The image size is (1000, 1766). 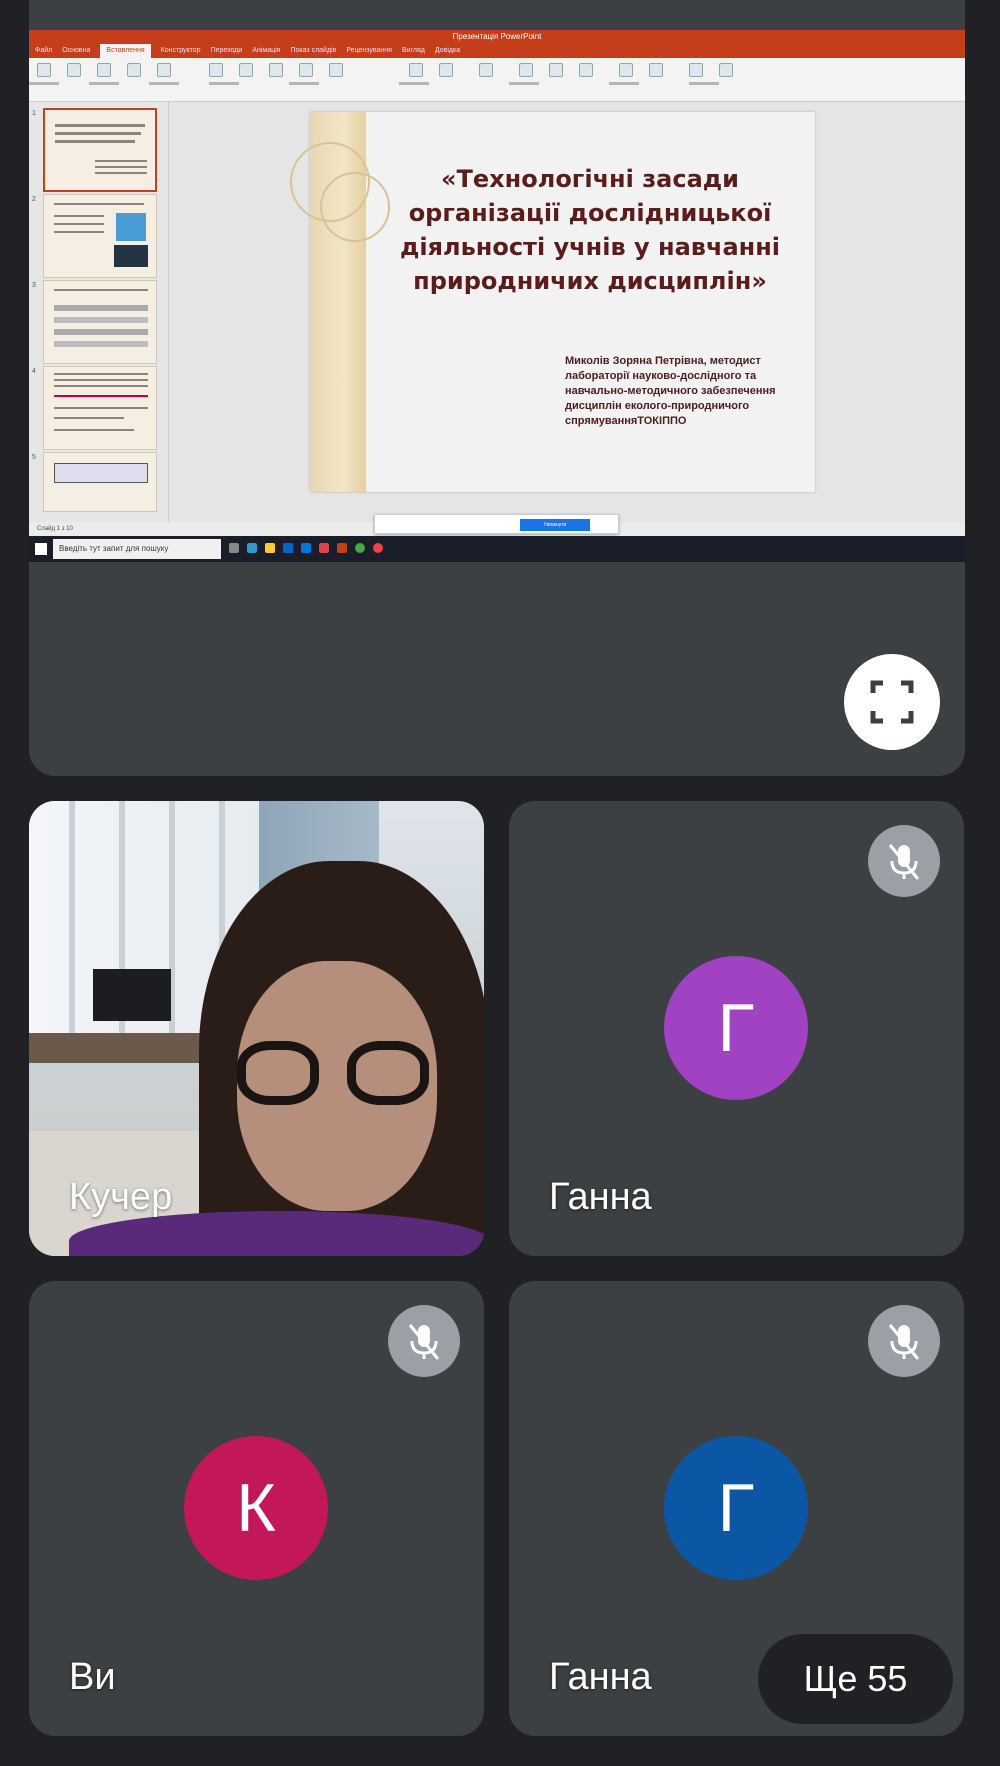 What do you see at coordinates (497, 80) in the screenshot?
I see `ribbon` at bounding box center [497, 80].